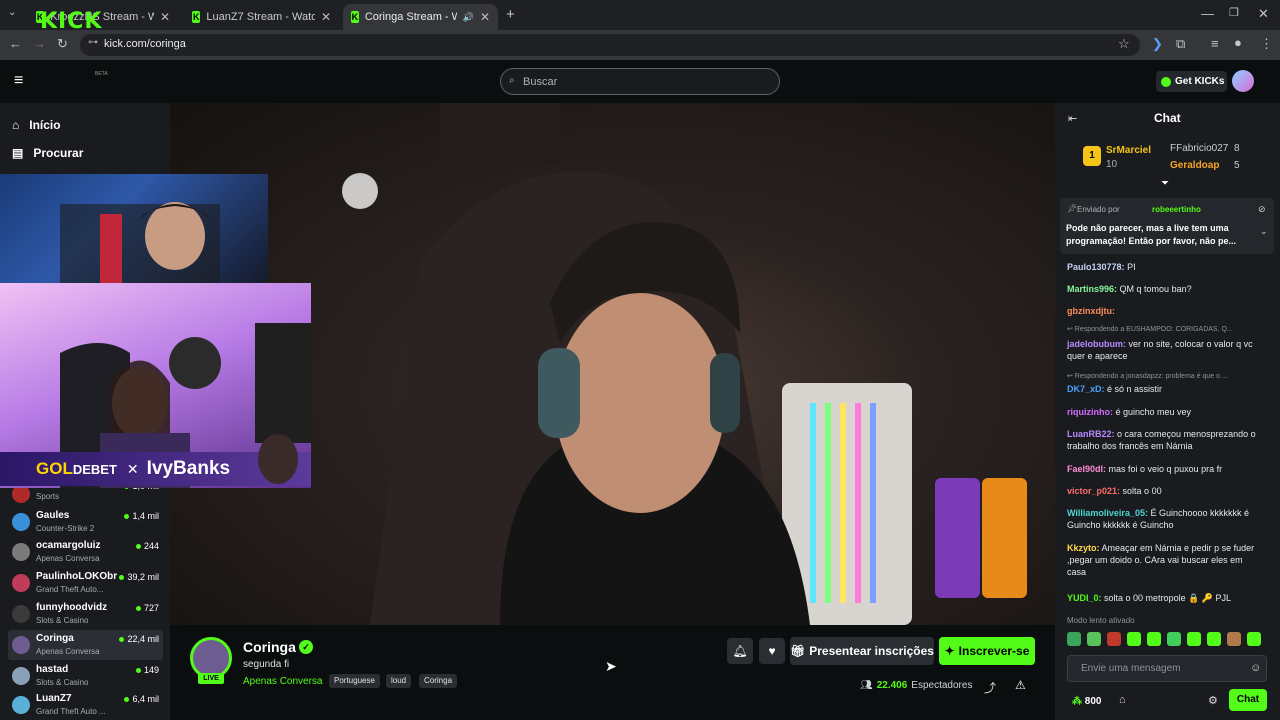 The image size is (1280, 720). I want to click on window-close-icon: ✕, so click(1263, 14).